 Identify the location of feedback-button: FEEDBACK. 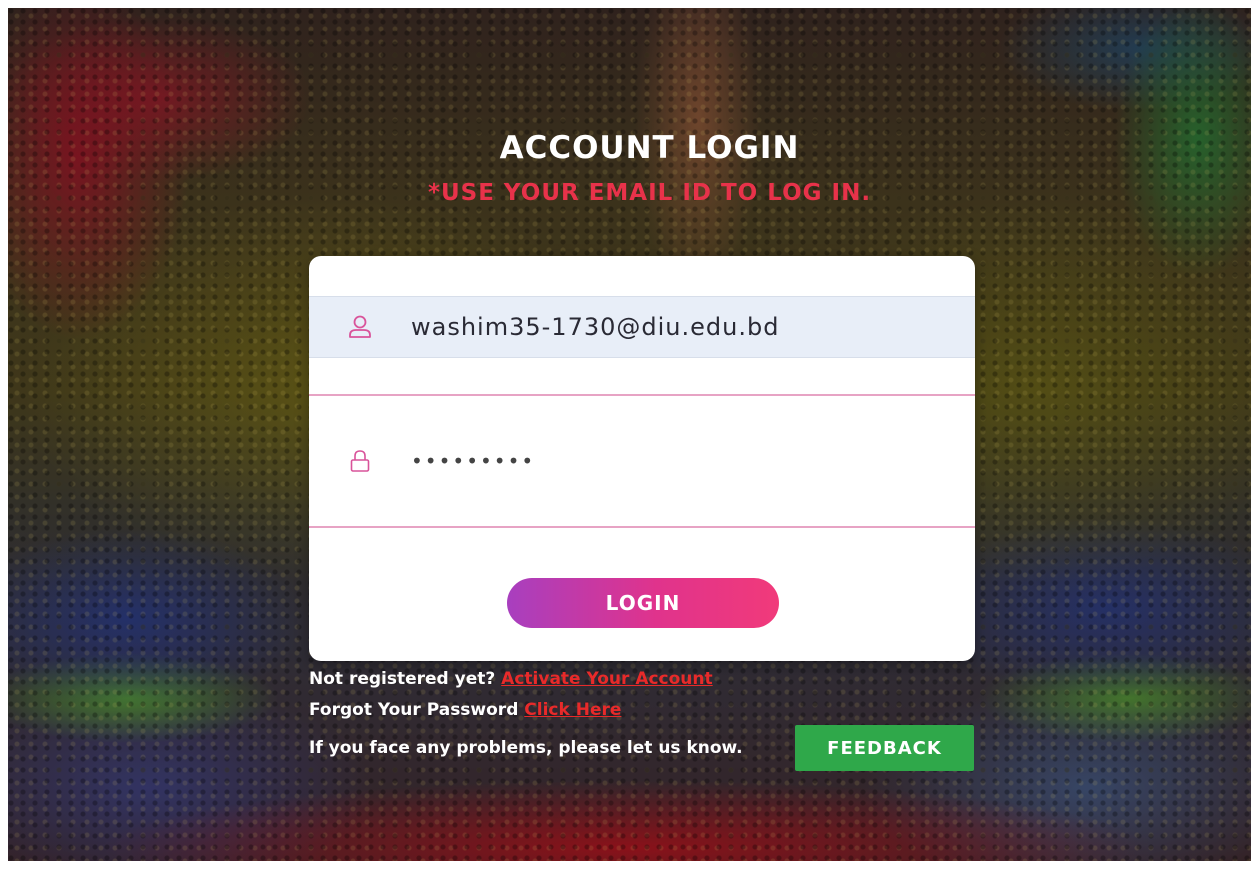
(884, 748).